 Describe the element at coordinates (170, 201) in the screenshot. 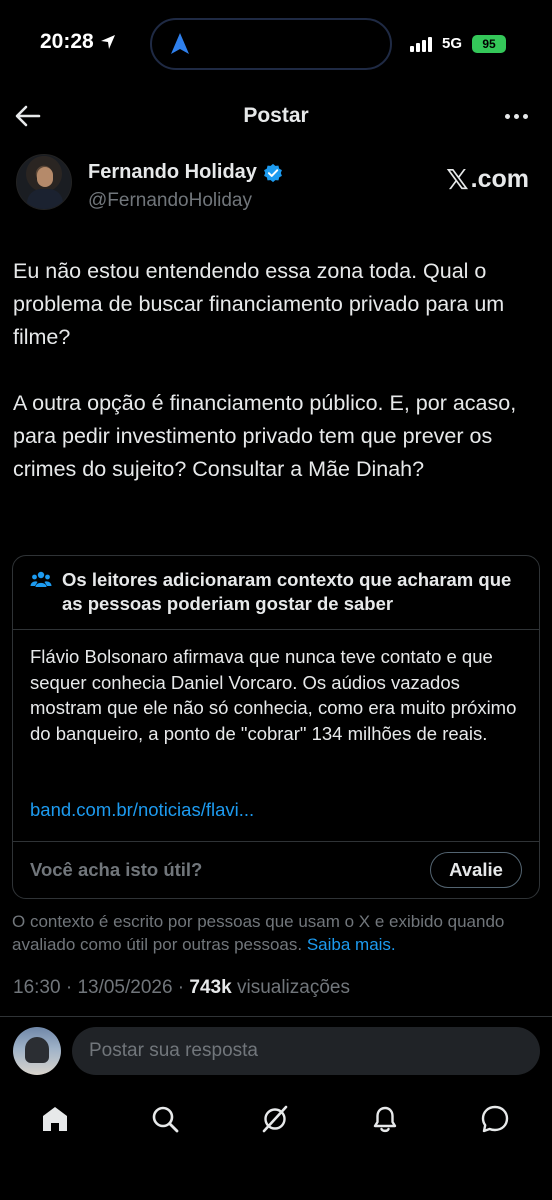

I see `author-handle: @FernandoHoliday` at that location.